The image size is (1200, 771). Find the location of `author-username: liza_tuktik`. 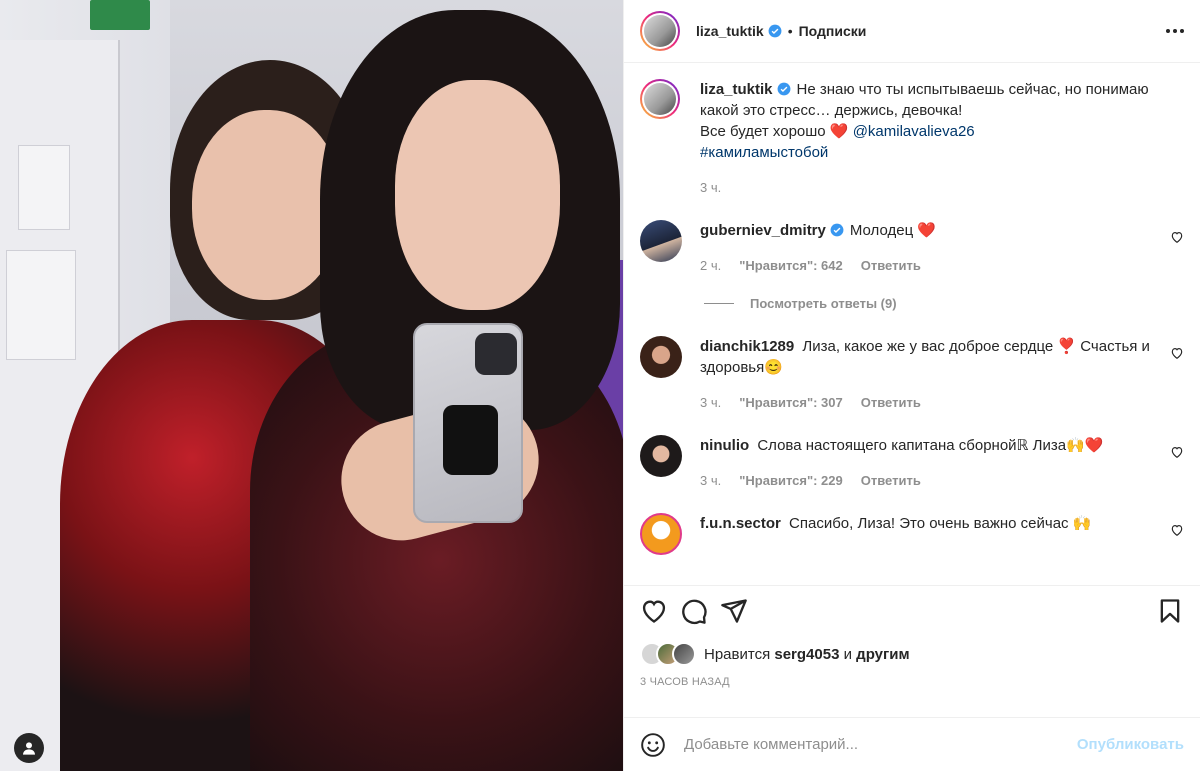

author-username: liza_tuktik is located at coordinates (730, 31).